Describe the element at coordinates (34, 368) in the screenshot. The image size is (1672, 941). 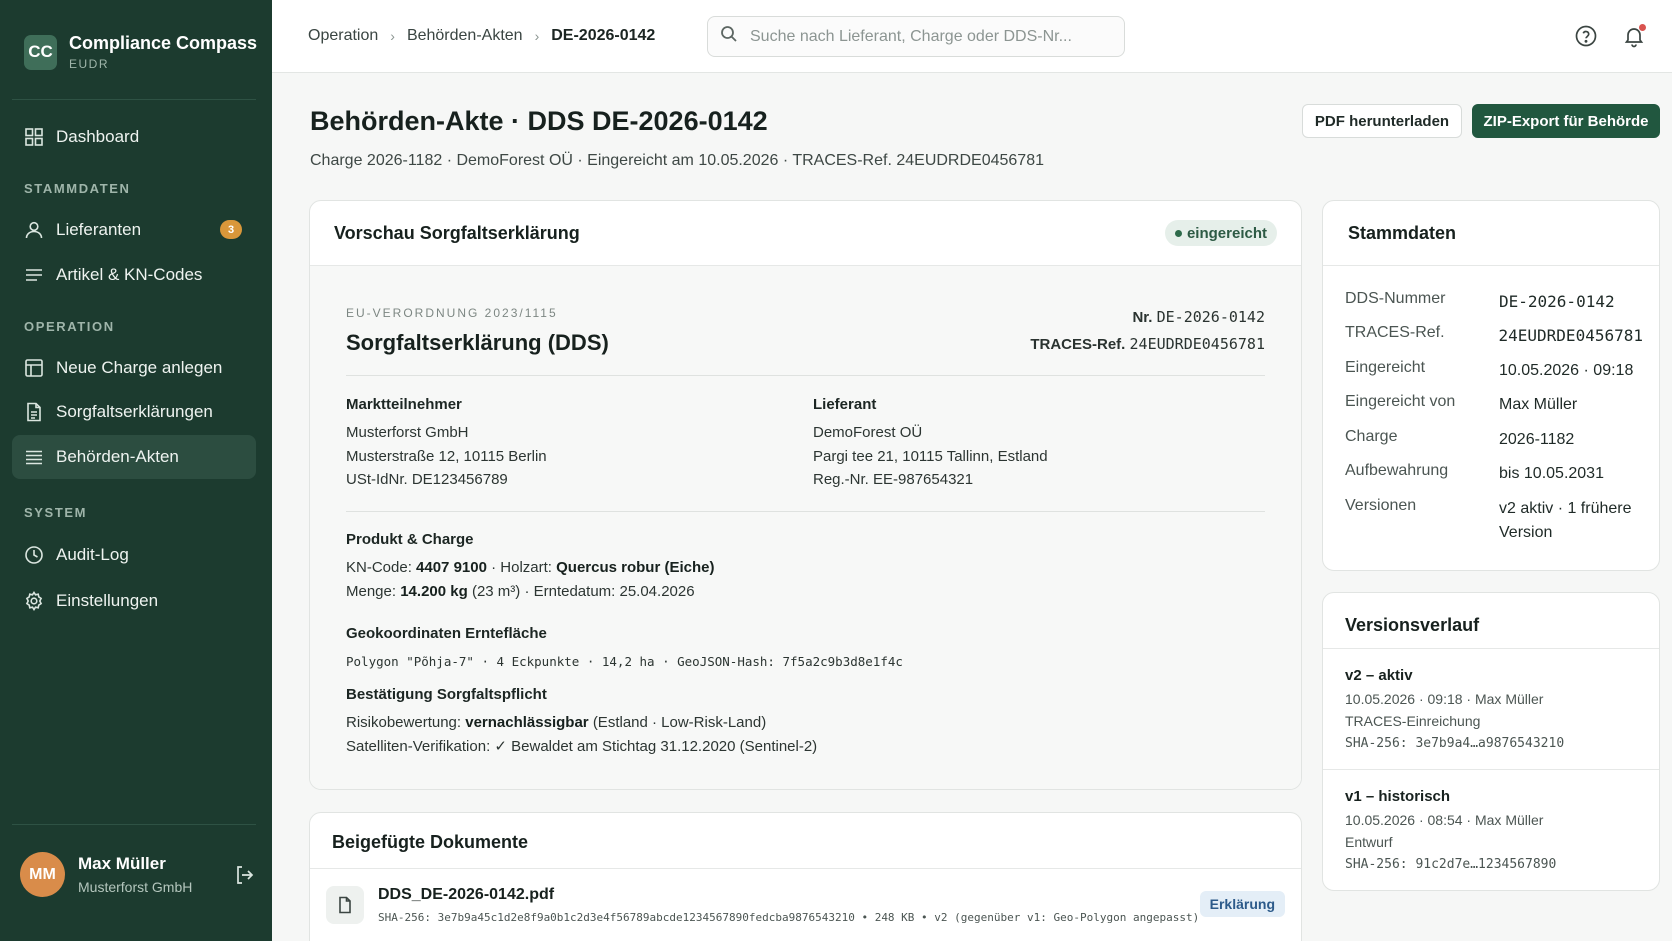
I see `layout-icon` at that location.